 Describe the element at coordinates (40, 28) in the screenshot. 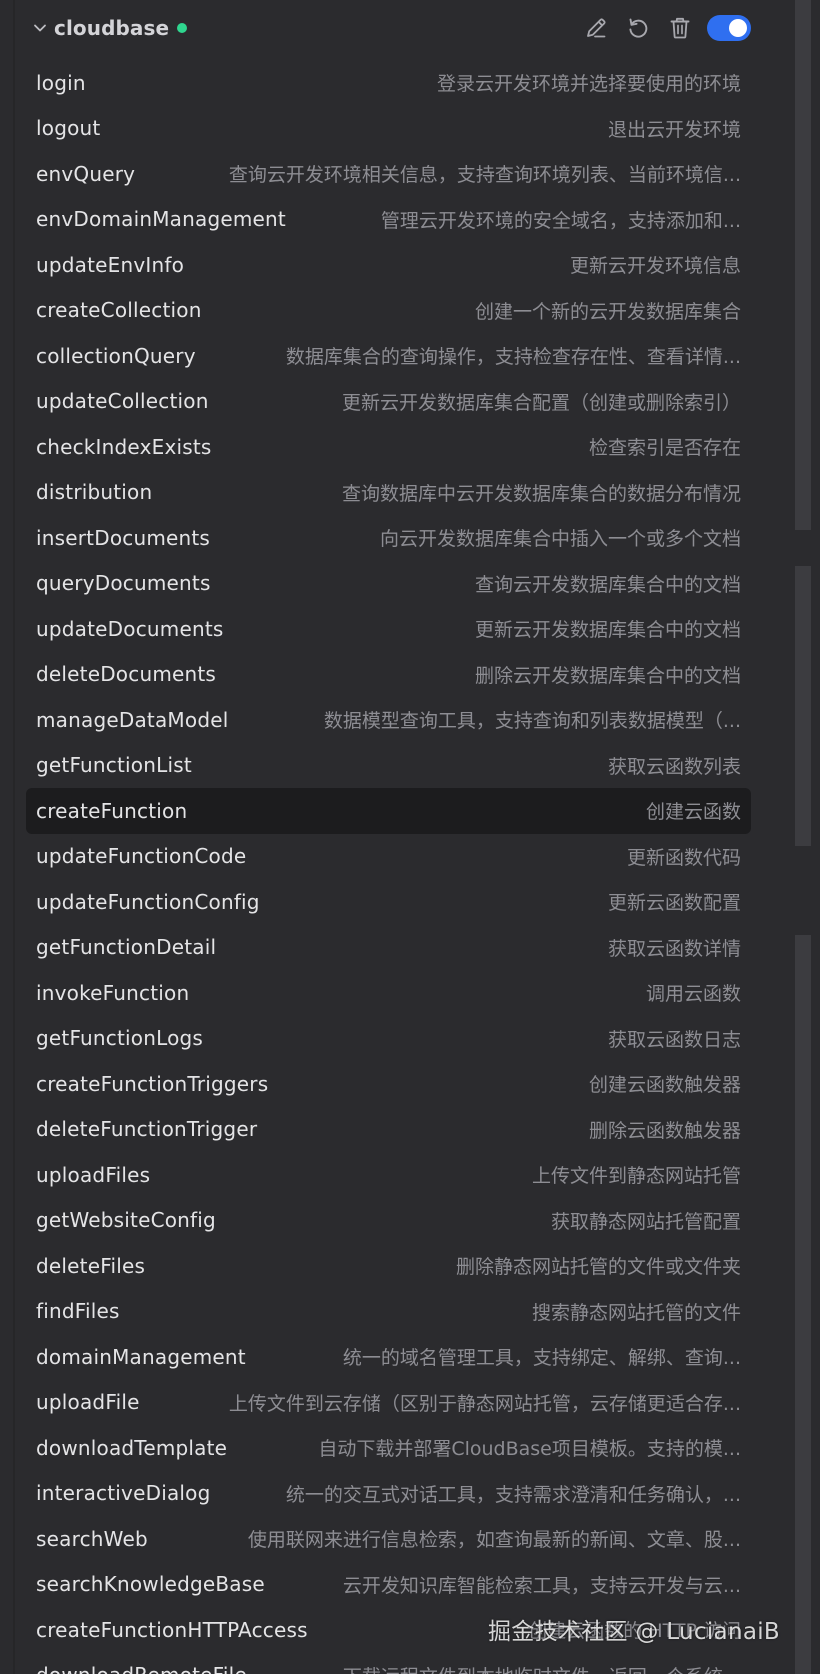

I see `chevron-down-icon` at that location.